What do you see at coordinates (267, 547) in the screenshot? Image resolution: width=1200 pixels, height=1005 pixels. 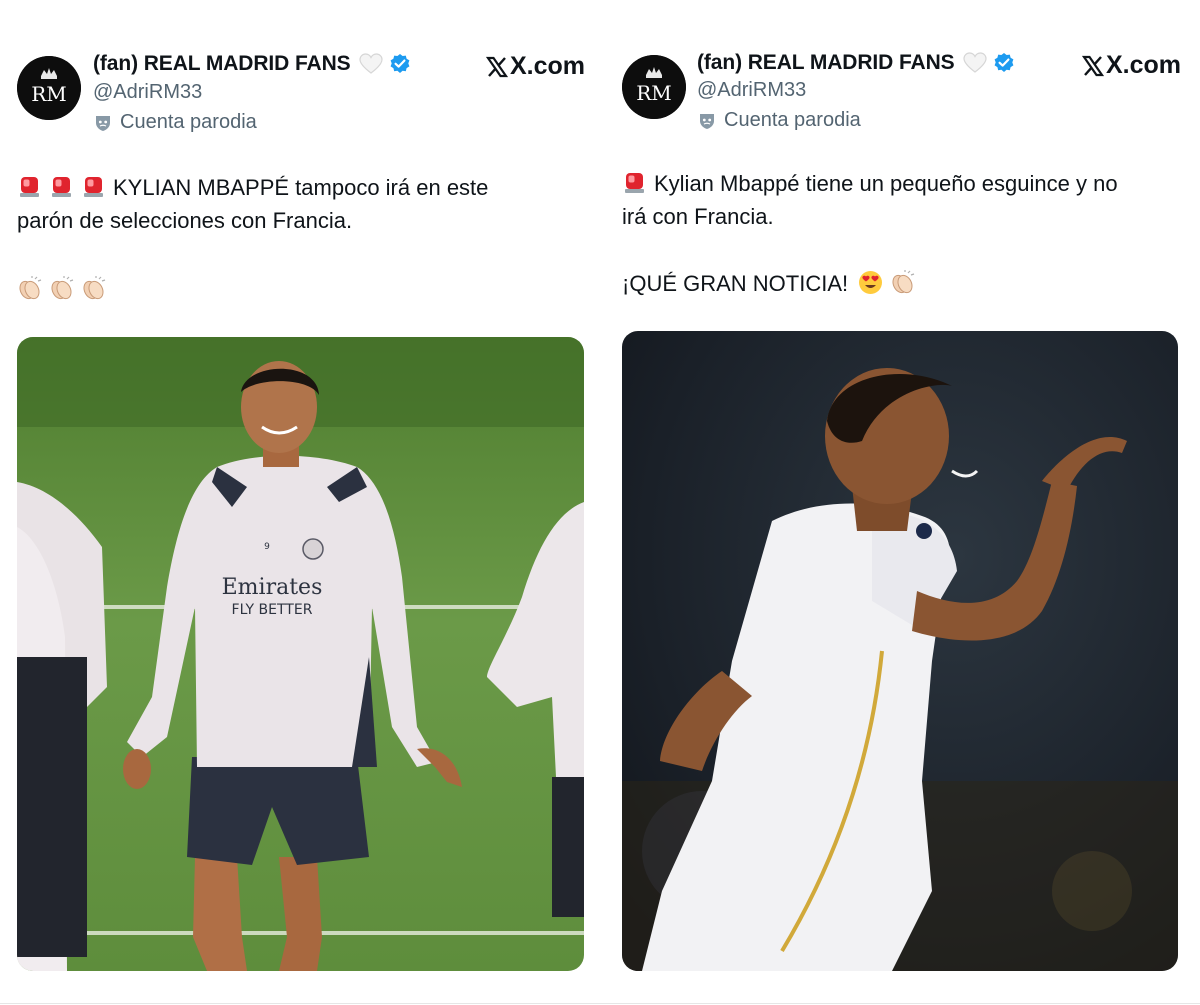 I see `shirt-number-text: 9` at bounding box center [267, 547].